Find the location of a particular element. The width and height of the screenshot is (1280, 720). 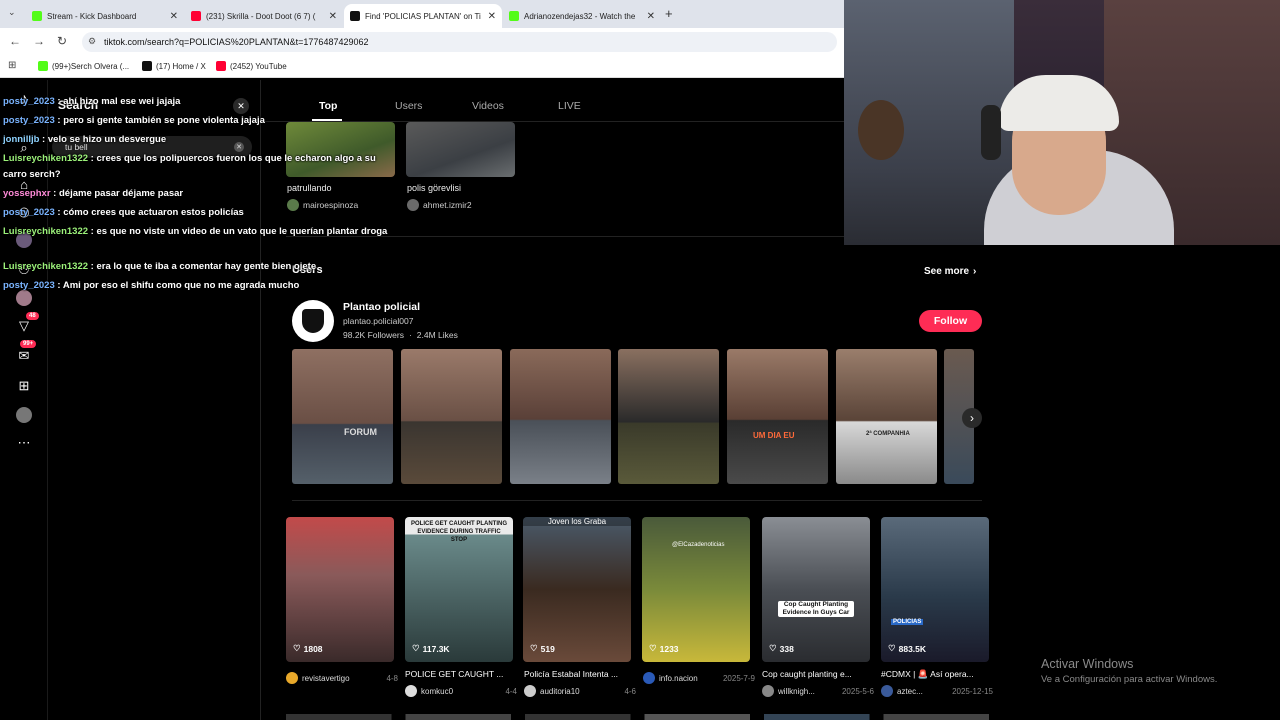

video-thumbnail is located at coordinates (460, 149).